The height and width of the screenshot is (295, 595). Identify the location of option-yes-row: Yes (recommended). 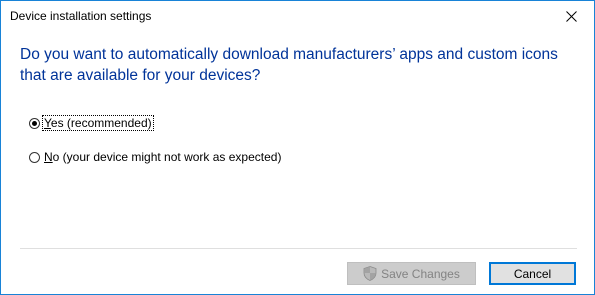
(91, 123).